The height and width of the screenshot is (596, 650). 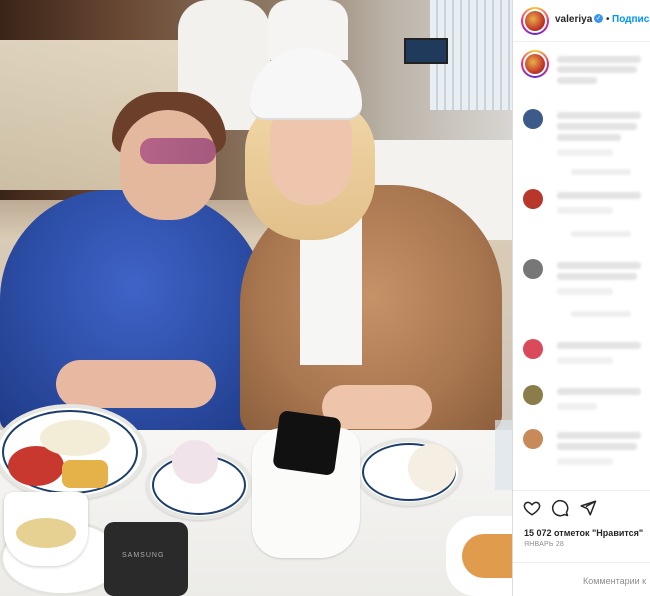 What do you see at coordinates (503, 455) in the screenshot?
I see `water-glass` at bounding box center [503, 455].